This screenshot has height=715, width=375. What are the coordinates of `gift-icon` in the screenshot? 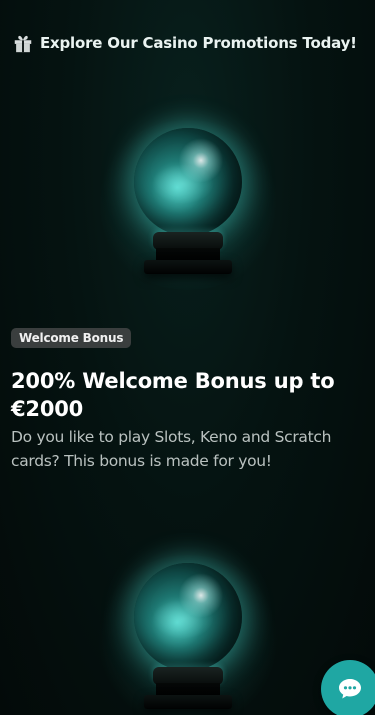 It's located at (23, 44).